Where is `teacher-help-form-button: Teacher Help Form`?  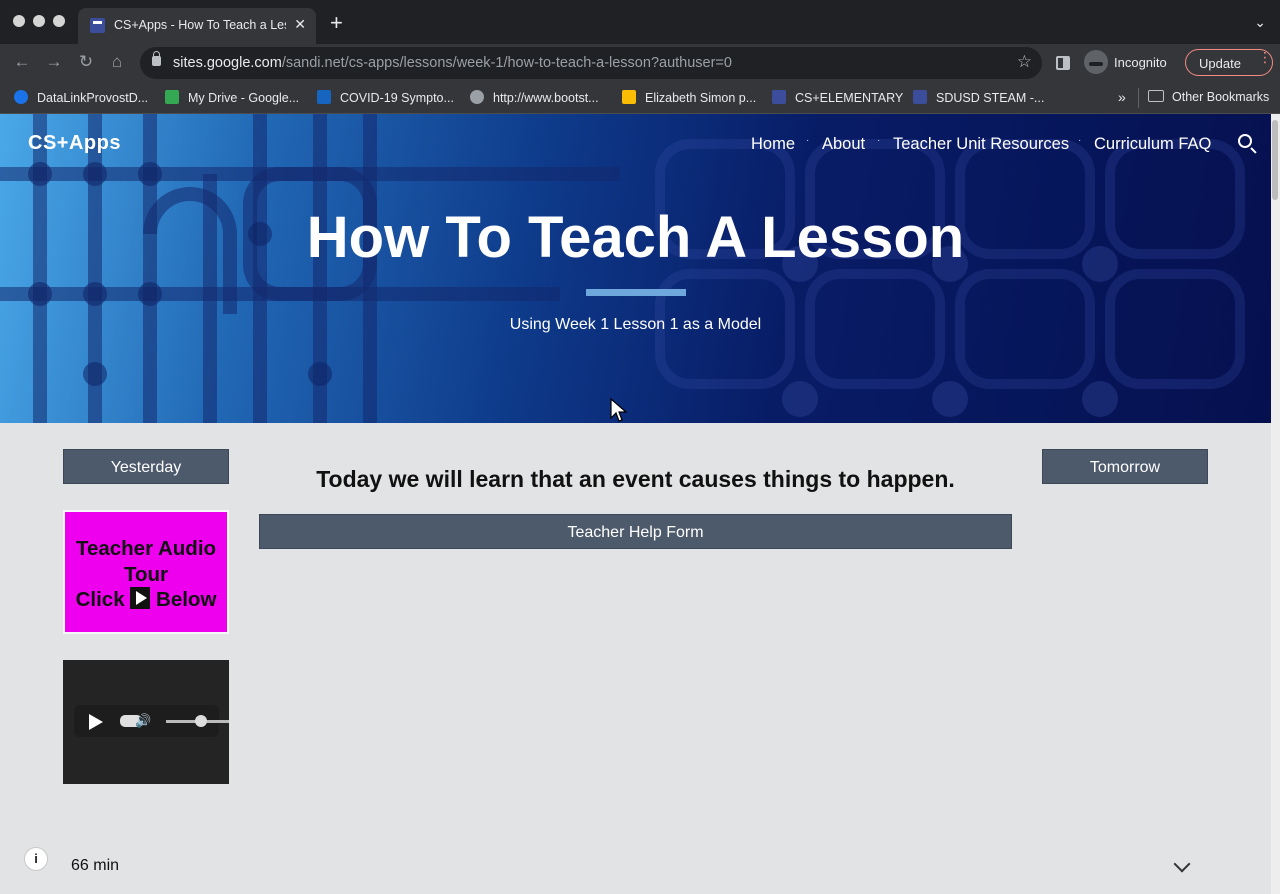 teacher-help-form-button: Teacher Help Form is located at coordinates (635, 531).